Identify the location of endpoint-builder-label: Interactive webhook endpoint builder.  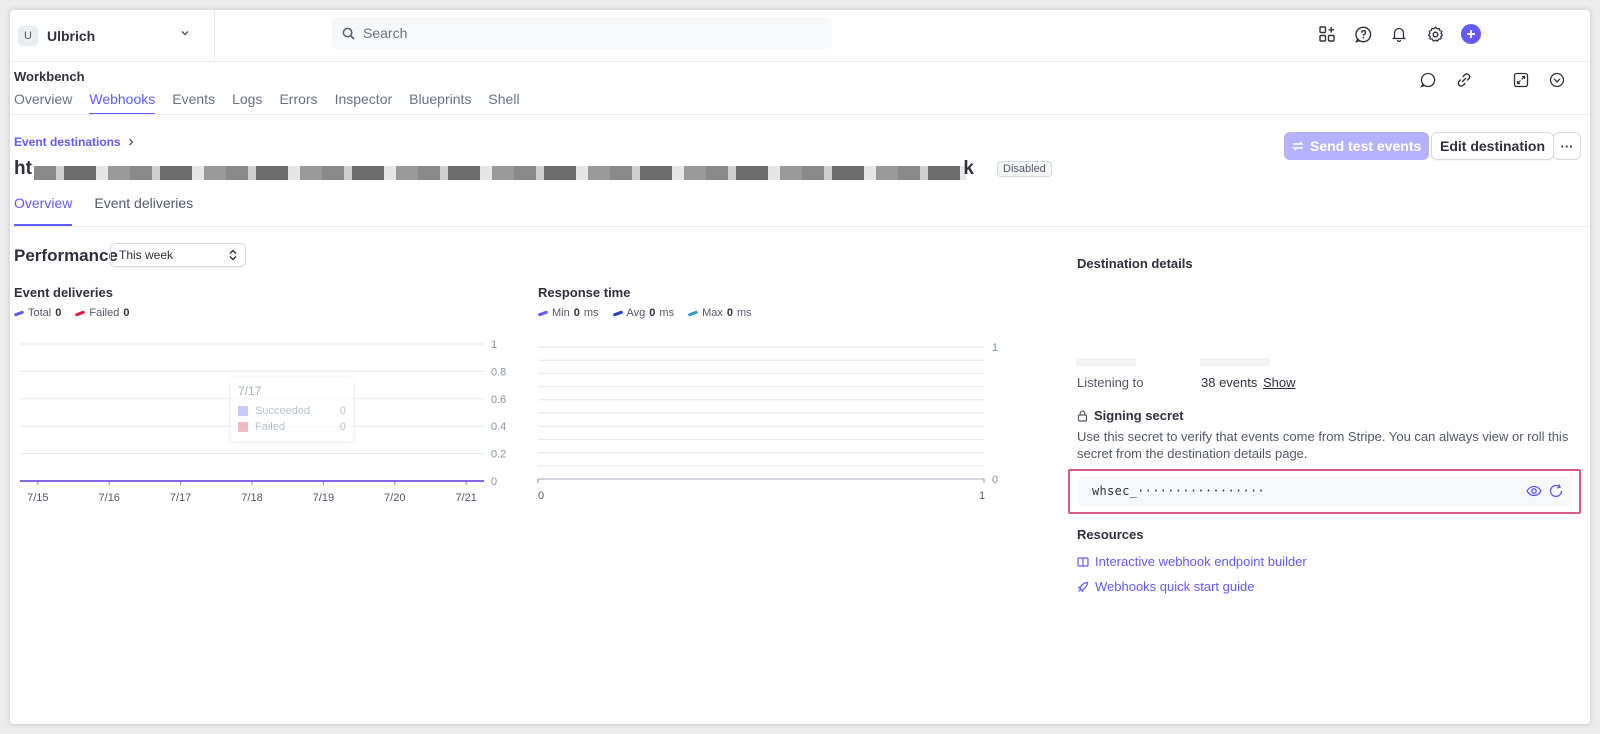
(1201, 561).